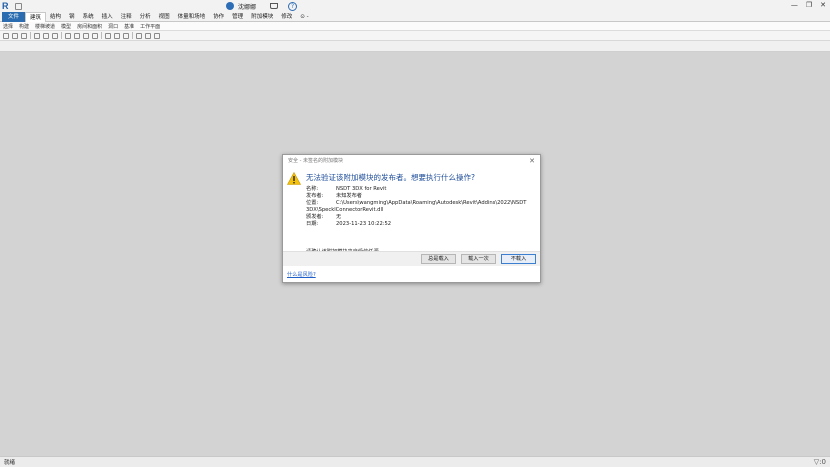 The image size is (830, 467). What do you see at coordinates (164, 17) in the screenshot?
I see `tab-view: 视图` at bounding box center [164, 17].